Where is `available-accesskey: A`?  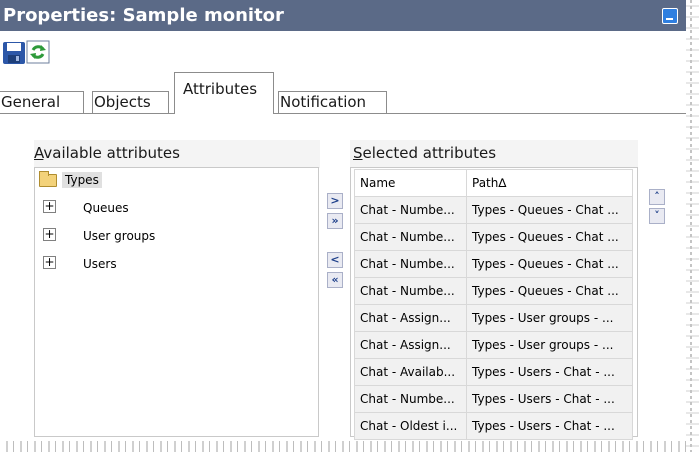
available-accesskey: A is located at coordinates (39, 153).